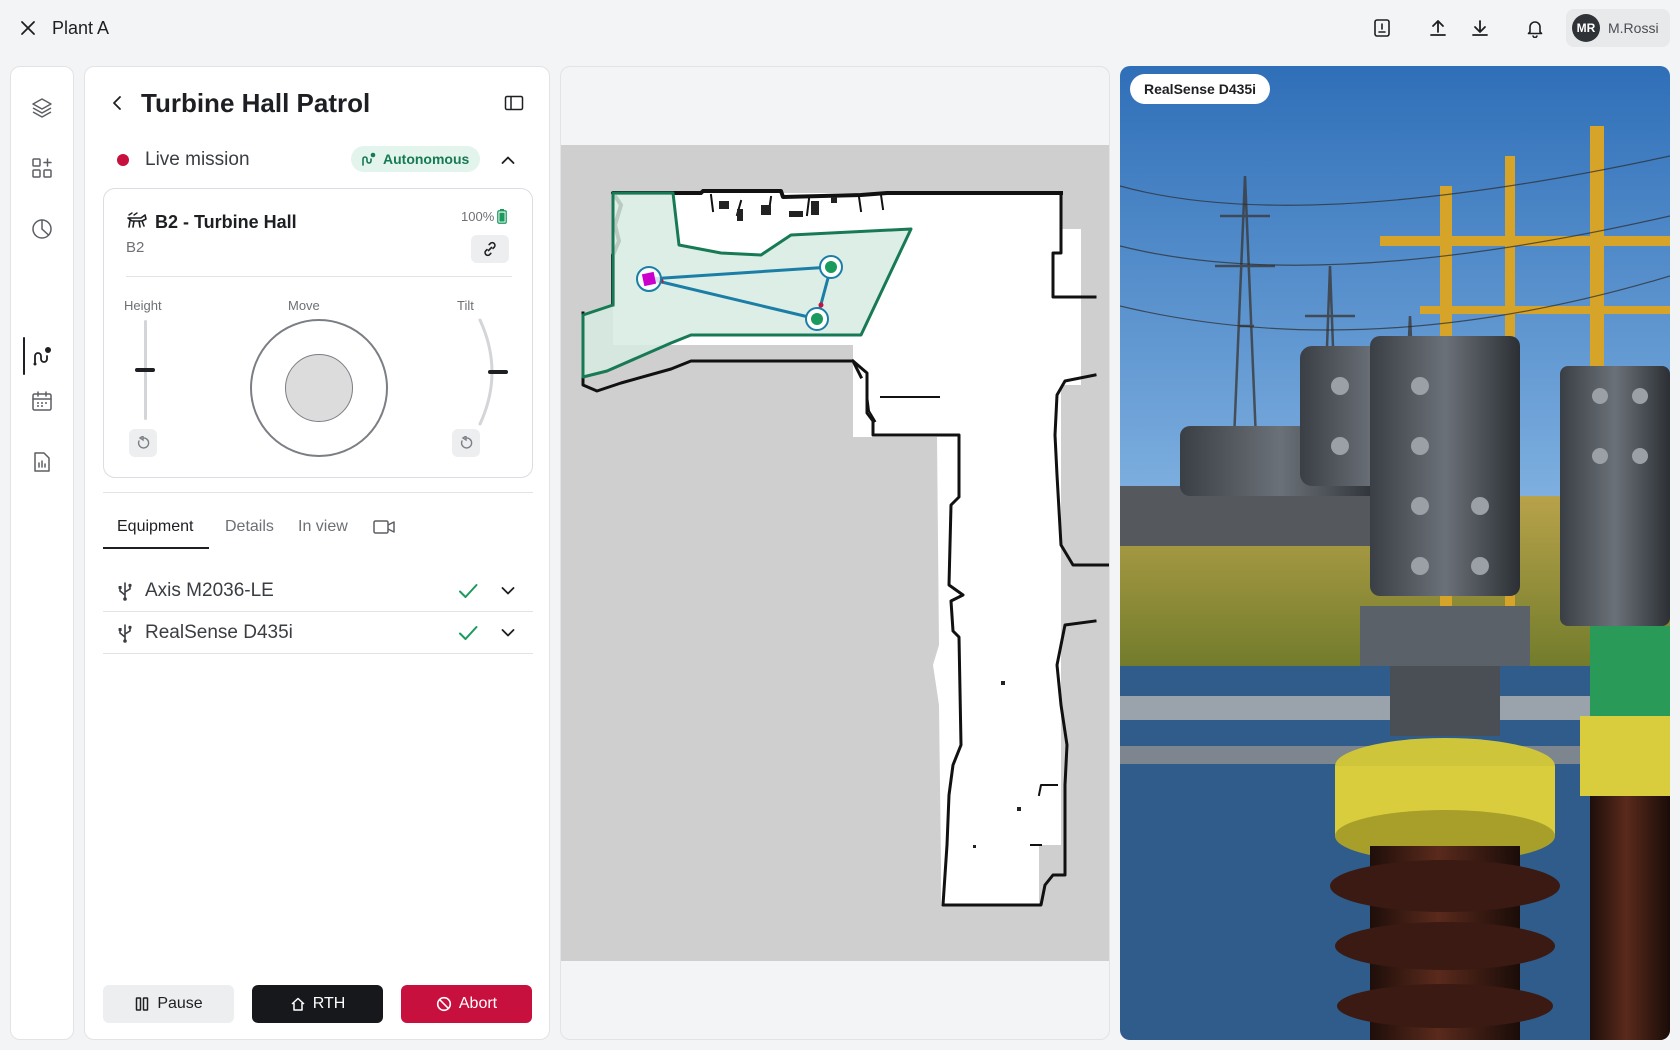 This screenshot has width=1680, height=1050. Describe the element at coordinates (298, 1004) in the screenshot. I see `home-return-icon` at that location.